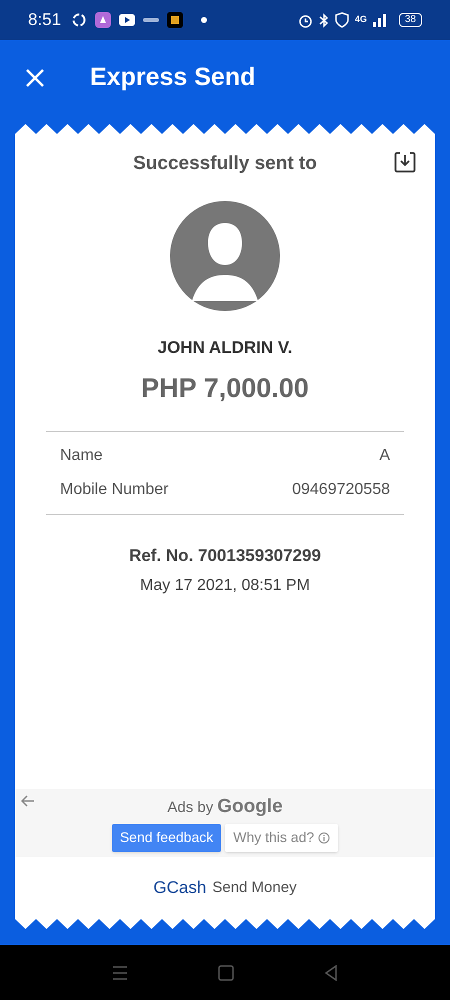 The image size is (450, 1000). Describe the element at coordinates (410, 20) in the screenshot. I see `battery-indicator: 38` at that location.